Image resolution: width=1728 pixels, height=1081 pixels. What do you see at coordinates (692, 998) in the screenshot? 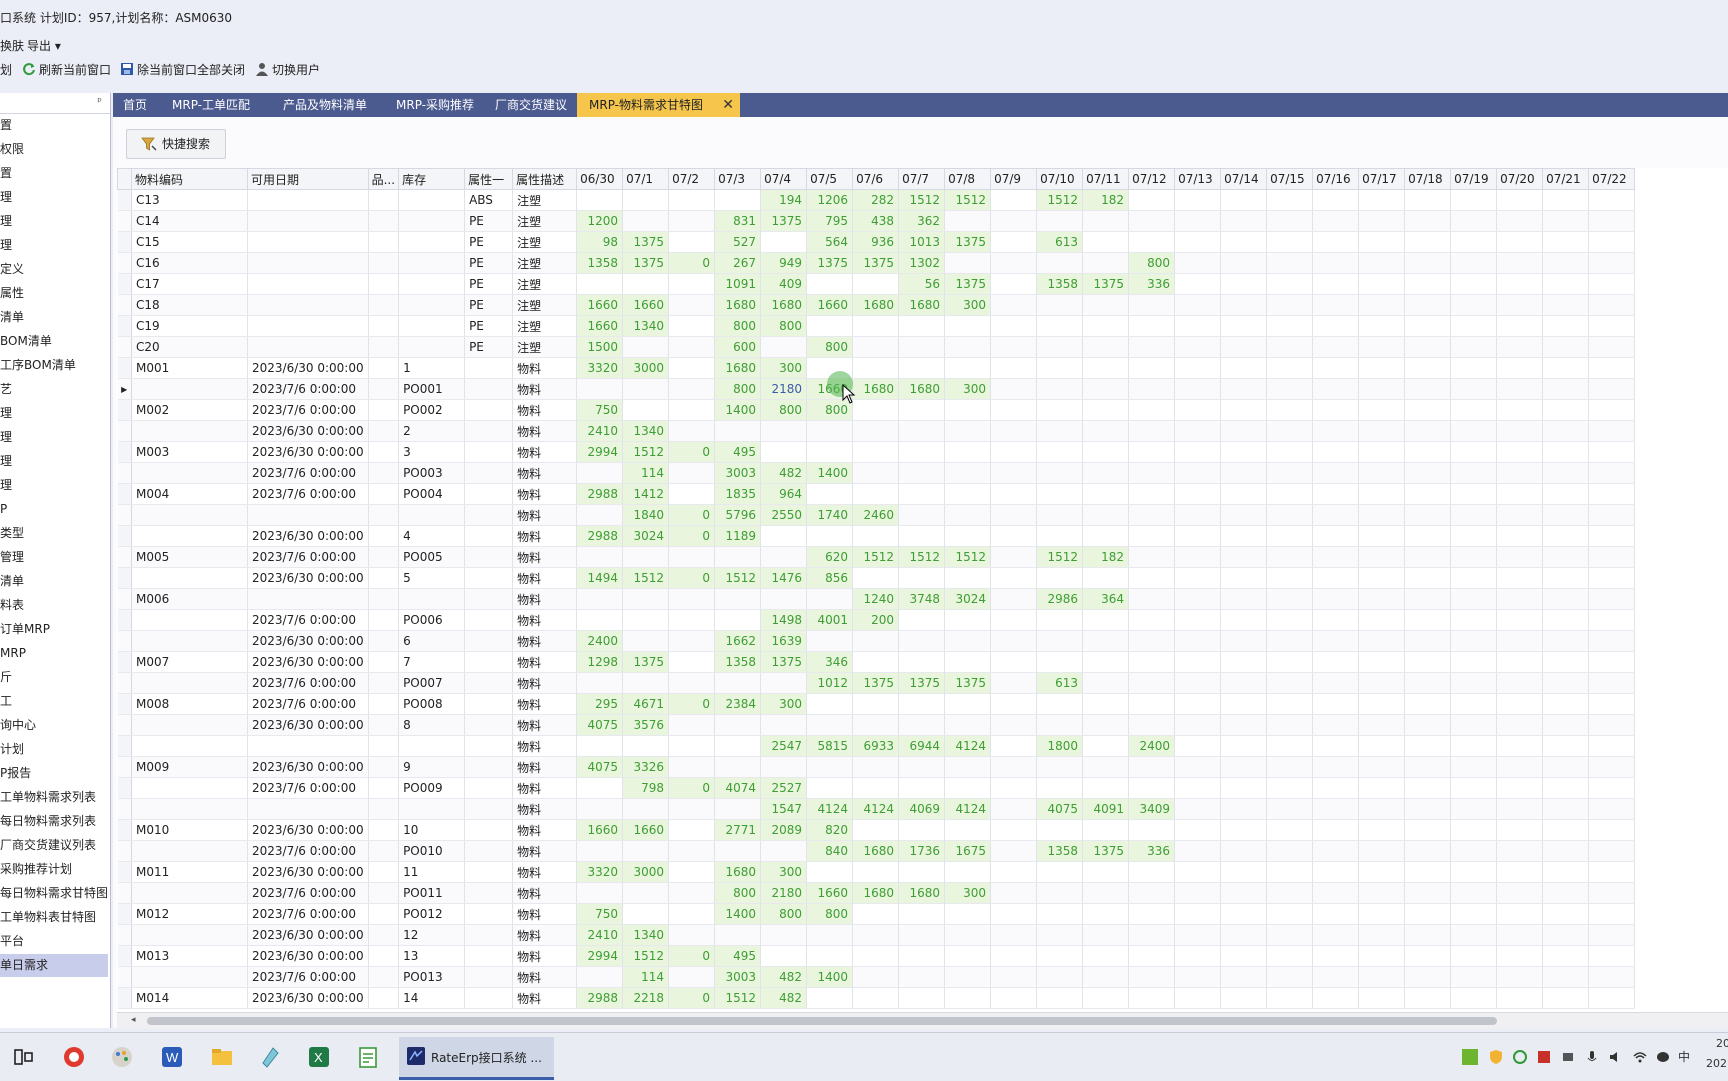
I see `day-cell: 0` at bounding box center [692, 998].